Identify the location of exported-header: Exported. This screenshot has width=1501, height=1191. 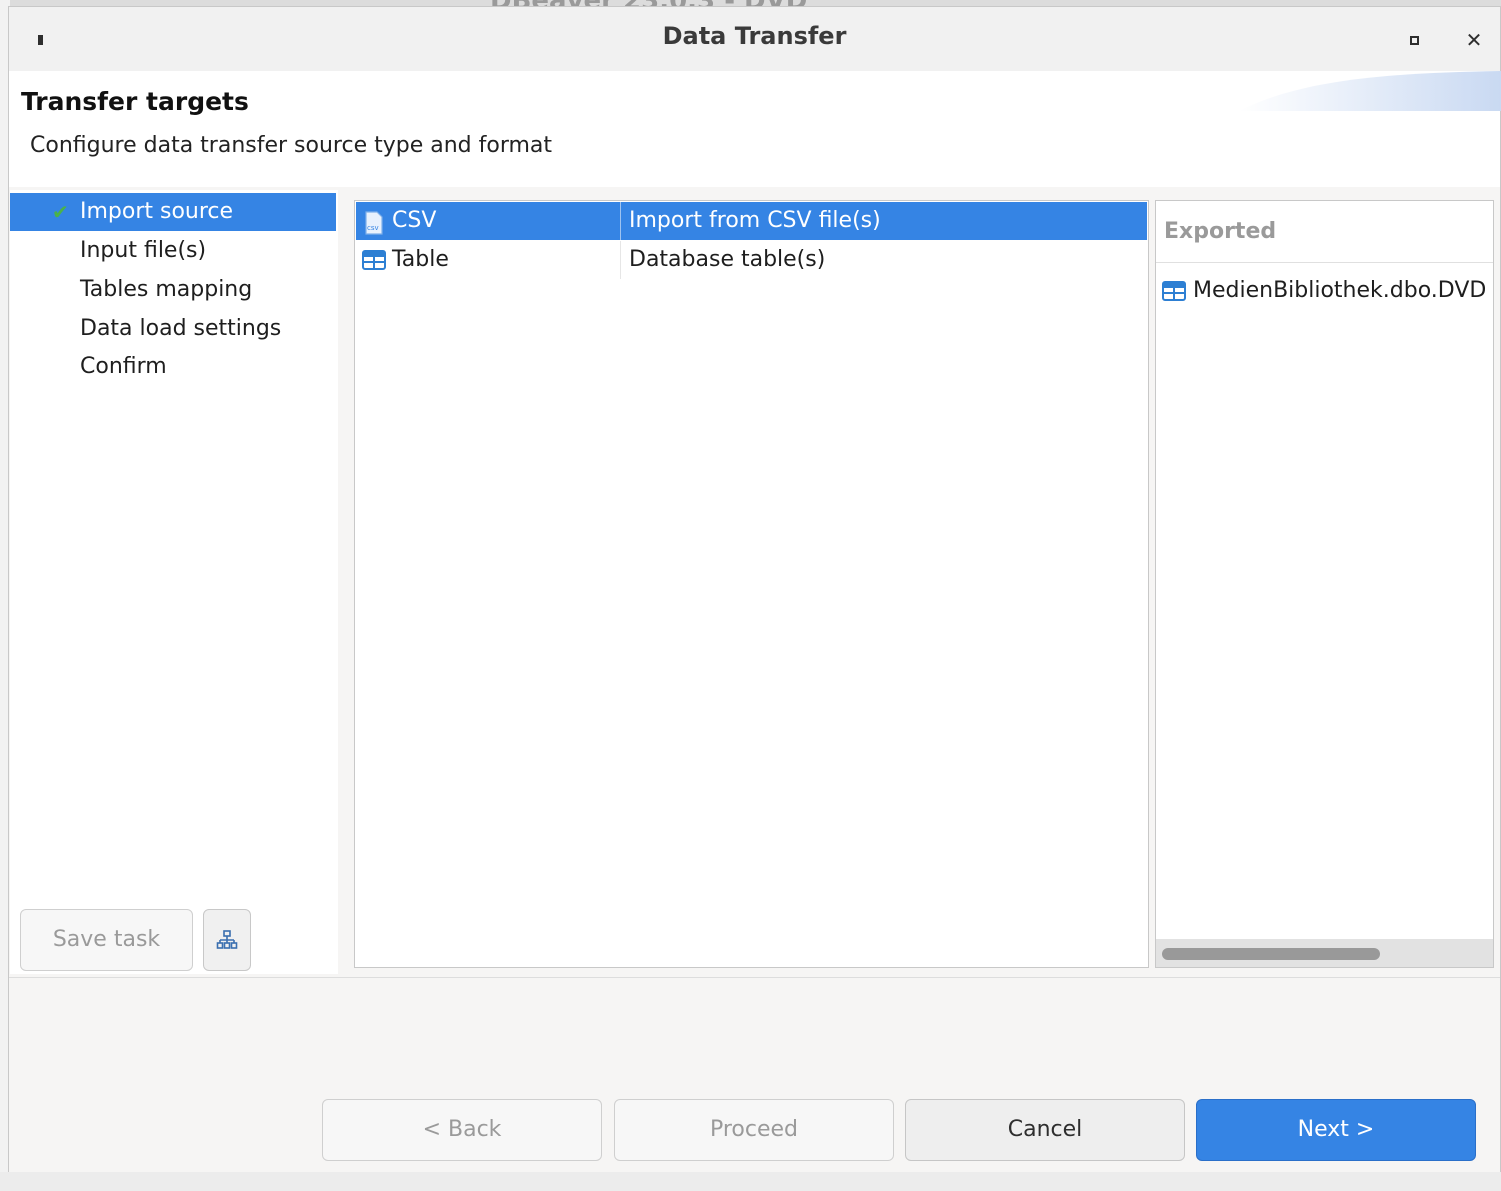
(1324, 232).